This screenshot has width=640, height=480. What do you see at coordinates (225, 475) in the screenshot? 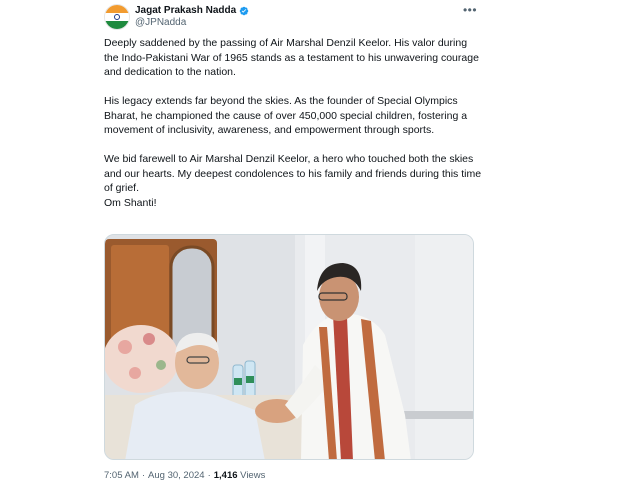
I see `views-count: 1,416` at bounding box center [225, 475].